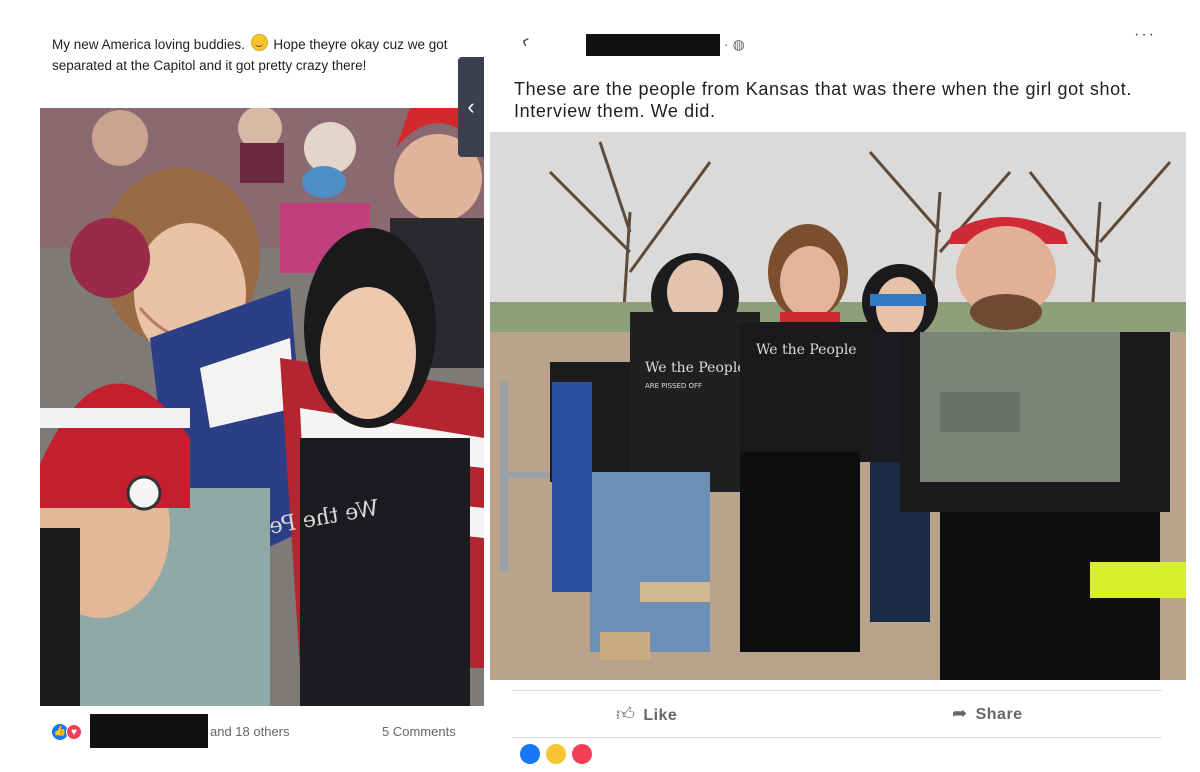  What do you see at coordinates (530, 754) in the screenshot?
I see `like-reaction-icon` at bounding box center [530, 754].